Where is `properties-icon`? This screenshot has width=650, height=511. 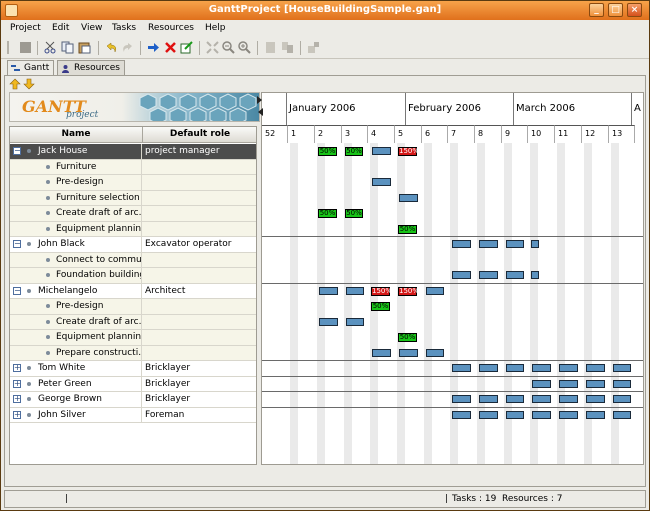
properties-icon is located at coordinates (186, 47).